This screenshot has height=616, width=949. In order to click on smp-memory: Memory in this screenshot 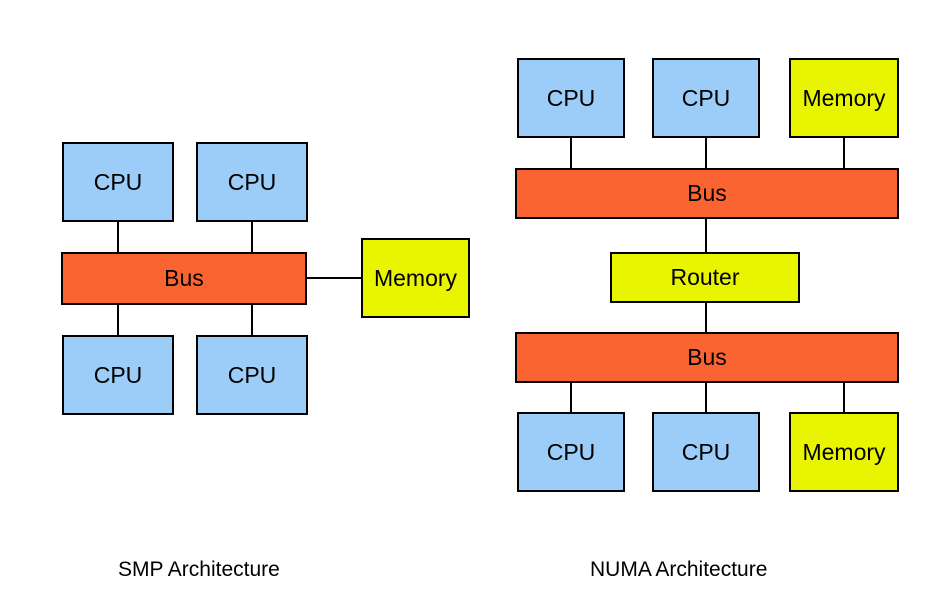, I will do `click(415, 278)`.